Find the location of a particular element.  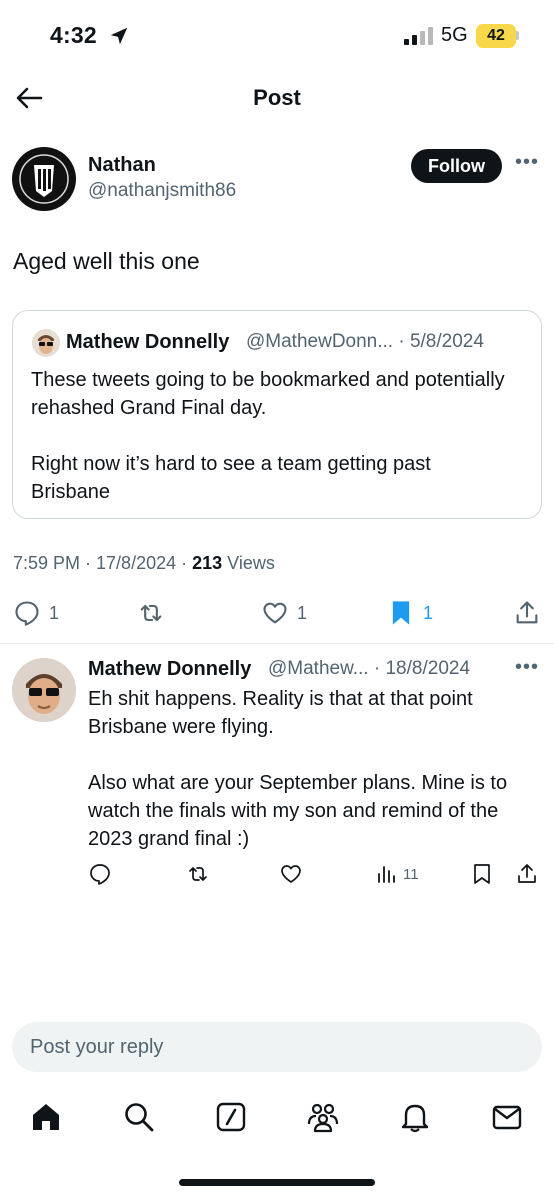

reply-share-button is located at coordinates (527, 874).